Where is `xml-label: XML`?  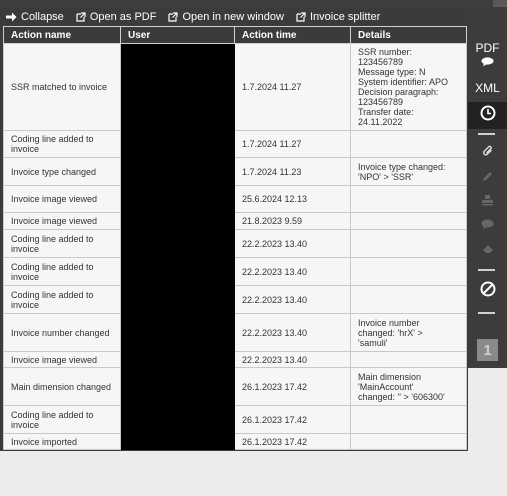 xml-label: XML is located at coordinates (487, 88).